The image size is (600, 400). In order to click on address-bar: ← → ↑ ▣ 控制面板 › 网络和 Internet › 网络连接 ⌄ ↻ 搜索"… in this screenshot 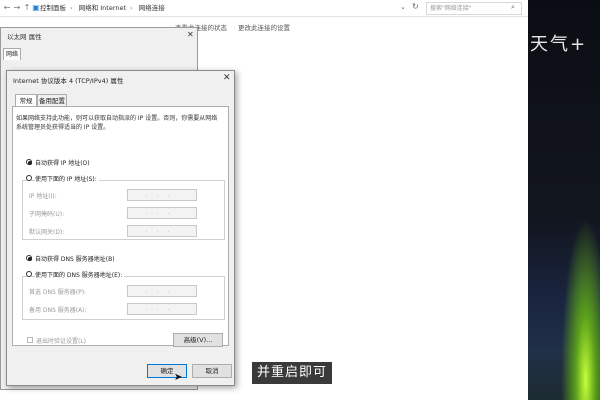, I will do `click(264, 8)`.